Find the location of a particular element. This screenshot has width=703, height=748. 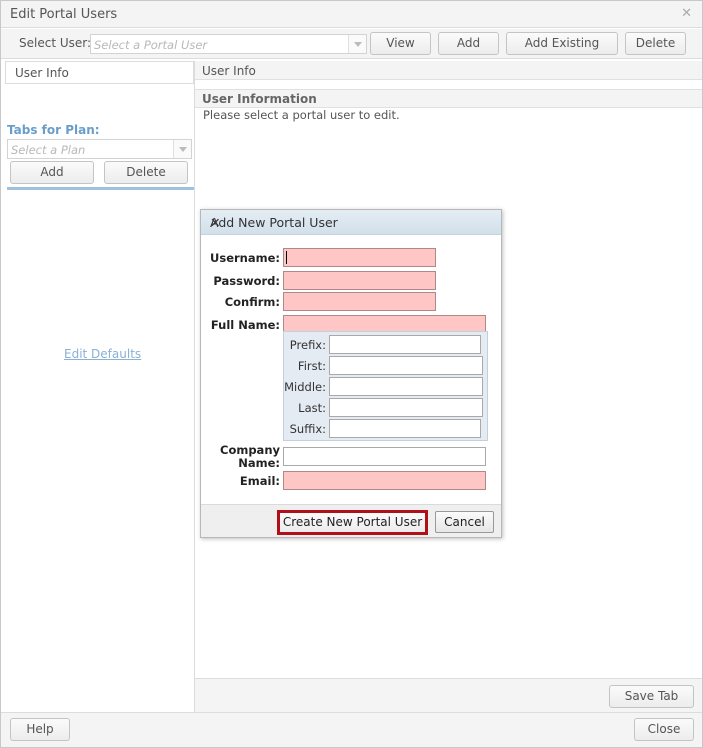

middle-name-label: Middle: is located at coordinates (305, 387).